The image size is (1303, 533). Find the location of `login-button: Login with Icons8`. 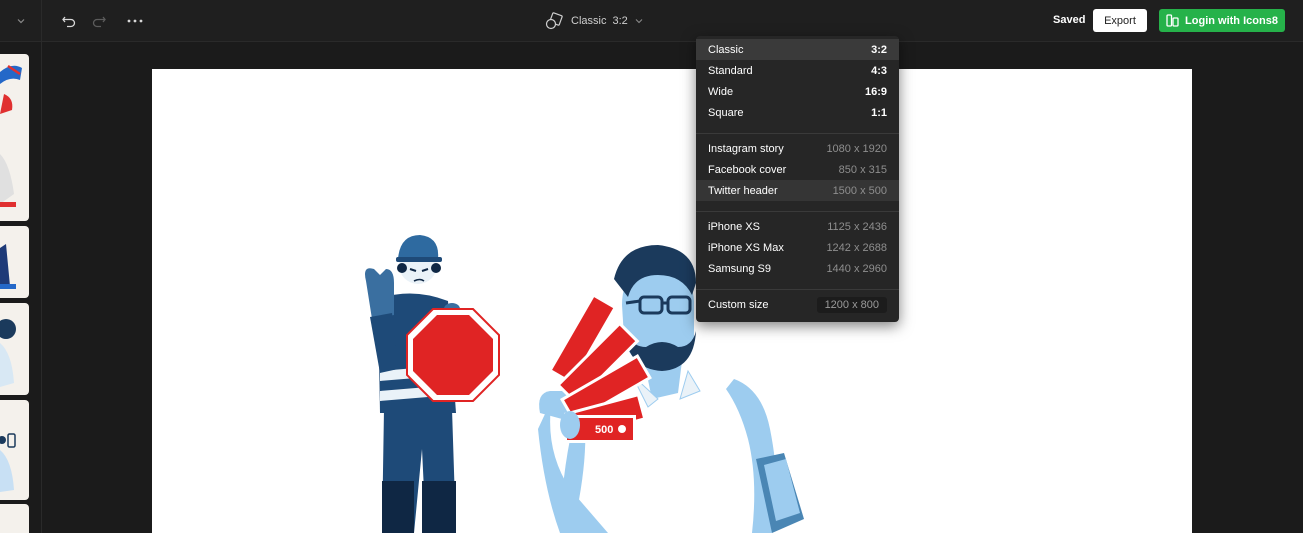

login-button: Login with Icons8 is located at coordinates (1222, 20).